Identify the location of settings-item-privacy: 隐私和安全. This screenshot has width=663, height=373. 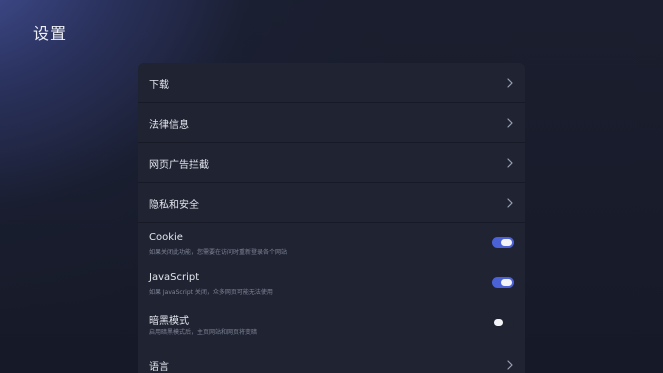
(331, 203).